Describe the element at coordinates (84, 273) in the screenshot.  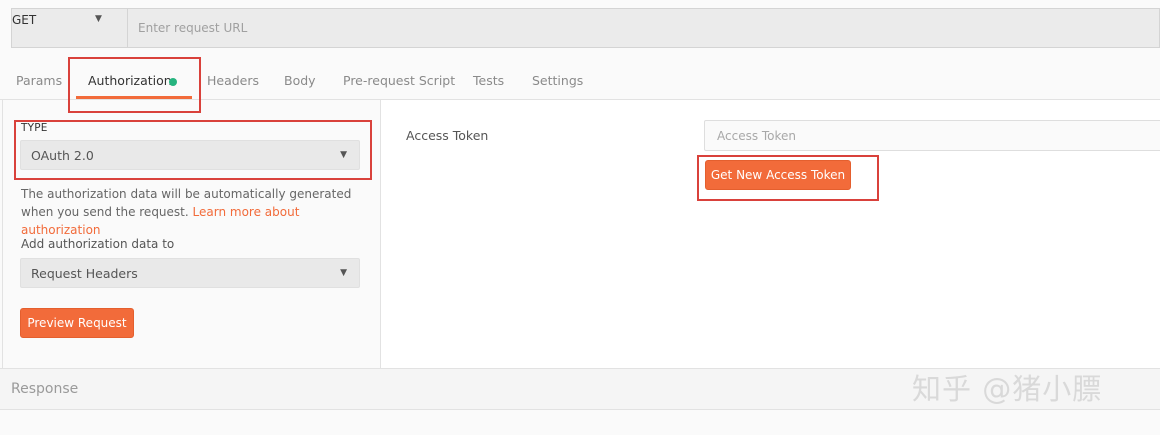
I see `add-auth-data-value: Request Headers` at that location.